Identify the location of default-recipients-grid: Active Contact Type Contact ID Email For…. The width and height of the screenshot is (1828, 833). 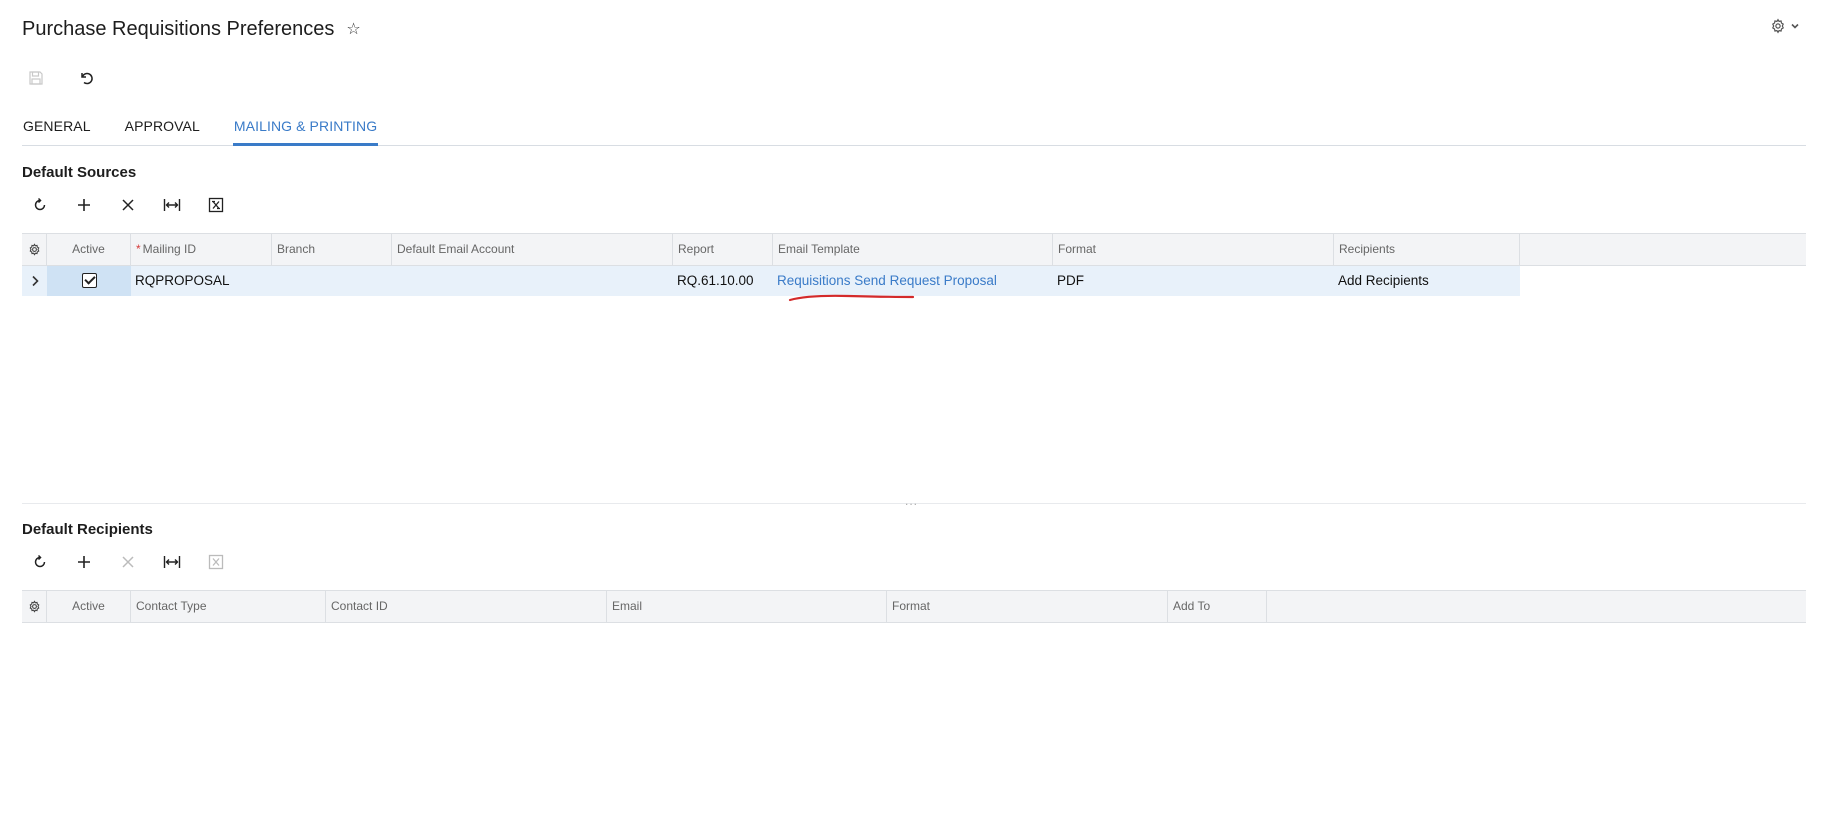
(914, 606).